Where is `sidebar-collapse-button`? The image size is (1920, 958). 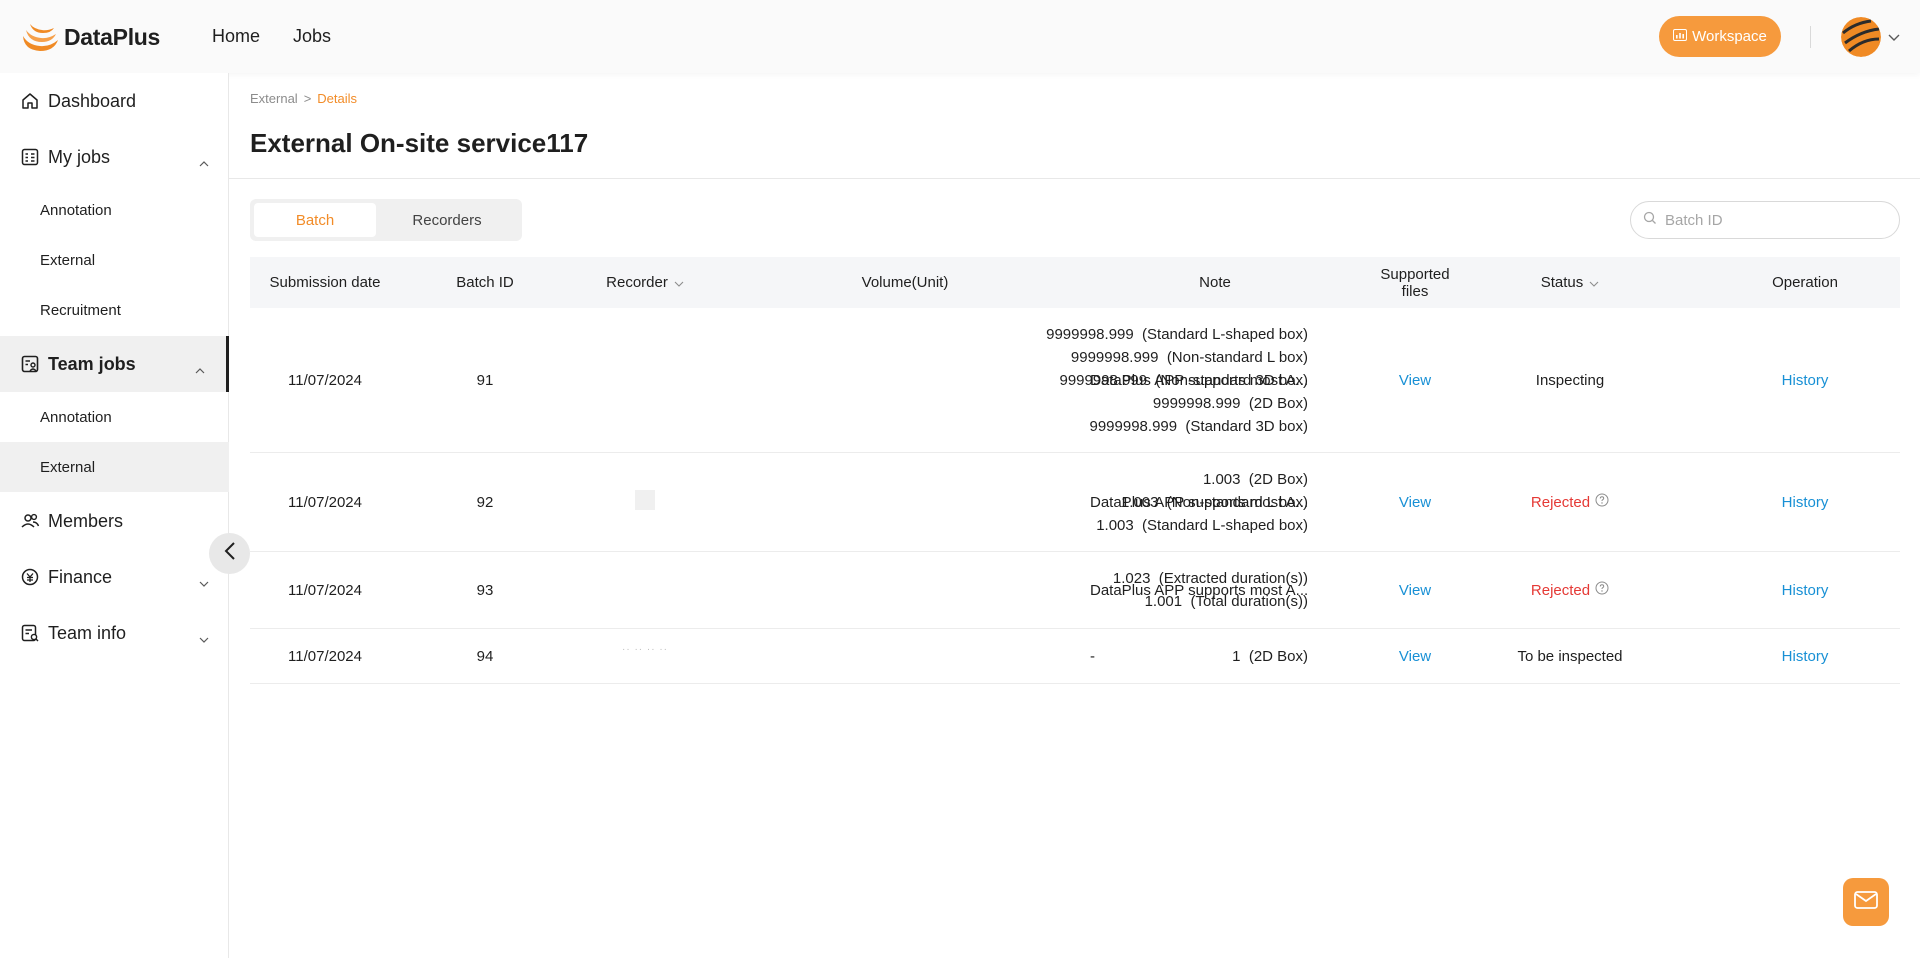
sidebar-collapse-button is located at coordinates (229, 553).